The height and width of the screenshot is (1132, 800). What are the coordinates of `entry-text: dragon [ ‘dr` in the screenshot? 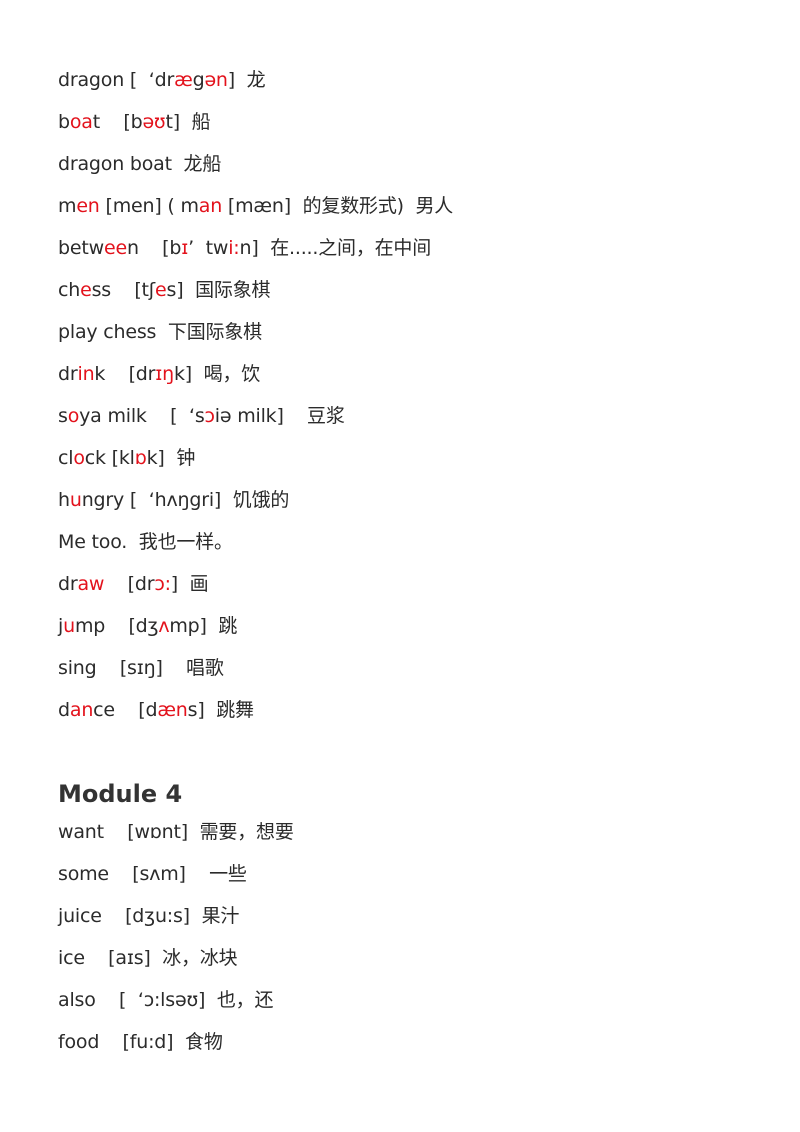 It's located at (116, 80).